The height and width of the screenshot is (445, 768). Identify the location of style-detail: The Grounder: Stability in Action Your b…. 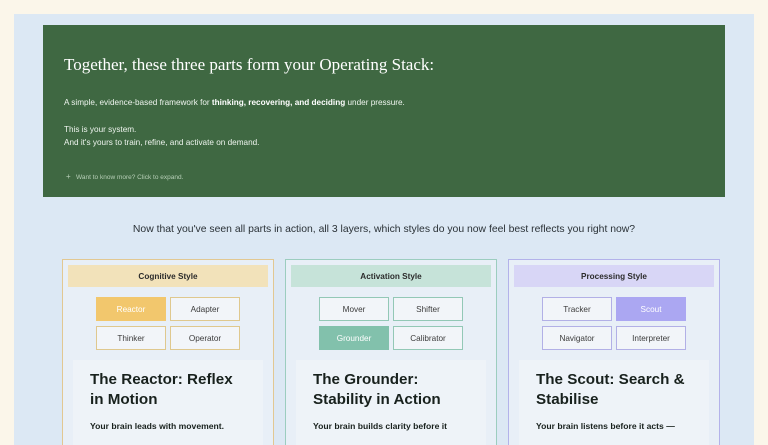
(391, 402).